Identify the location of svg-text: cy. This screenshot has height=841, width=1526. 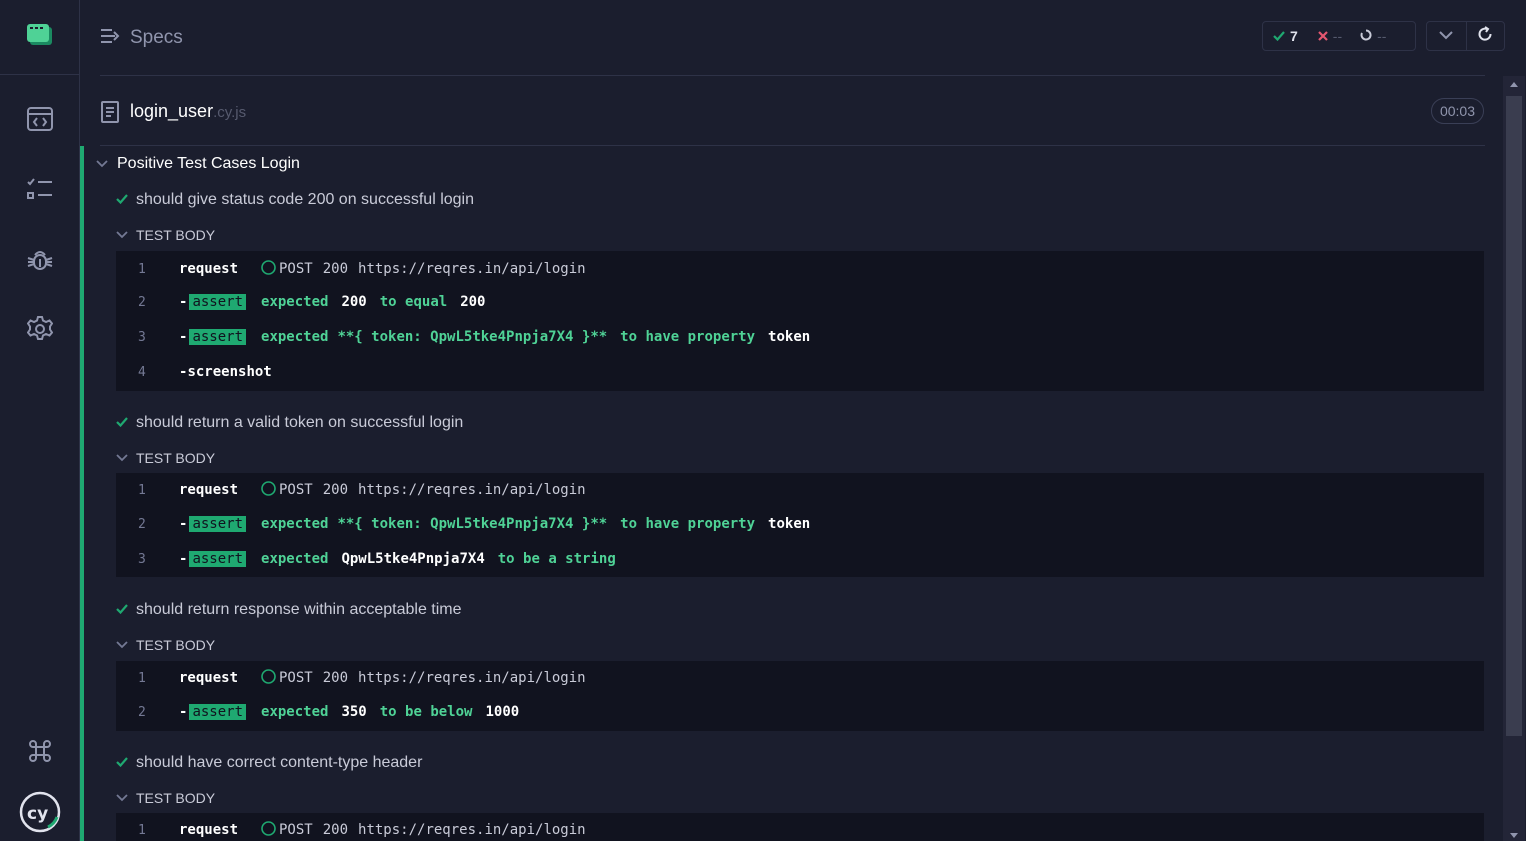
(37, 814).